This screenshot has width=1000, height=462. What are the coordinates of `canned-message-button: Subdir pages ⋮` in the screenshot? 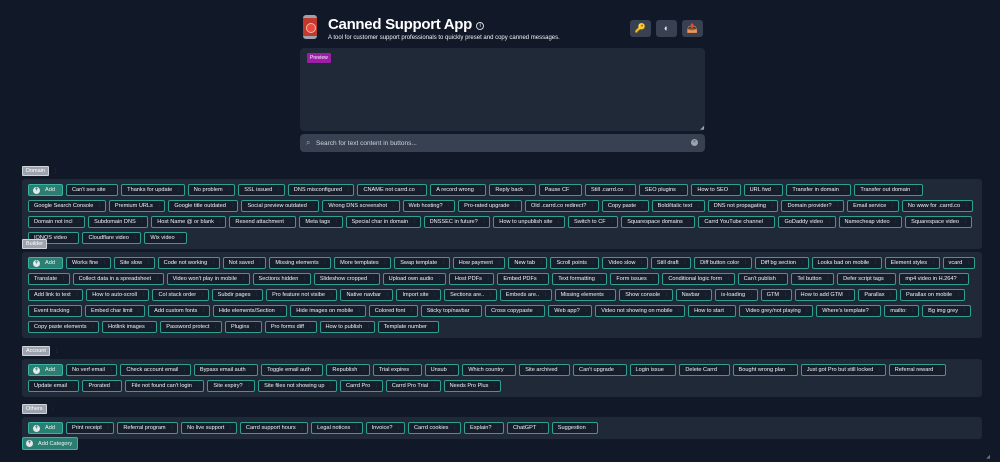 It's located at (237, 295).